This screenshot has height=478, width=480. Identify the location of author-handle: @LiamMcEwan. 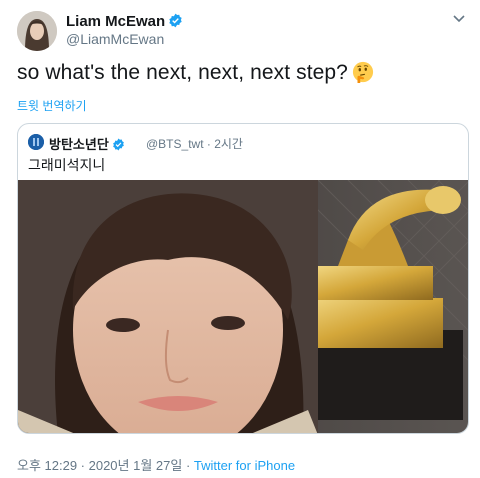
(115, 39).